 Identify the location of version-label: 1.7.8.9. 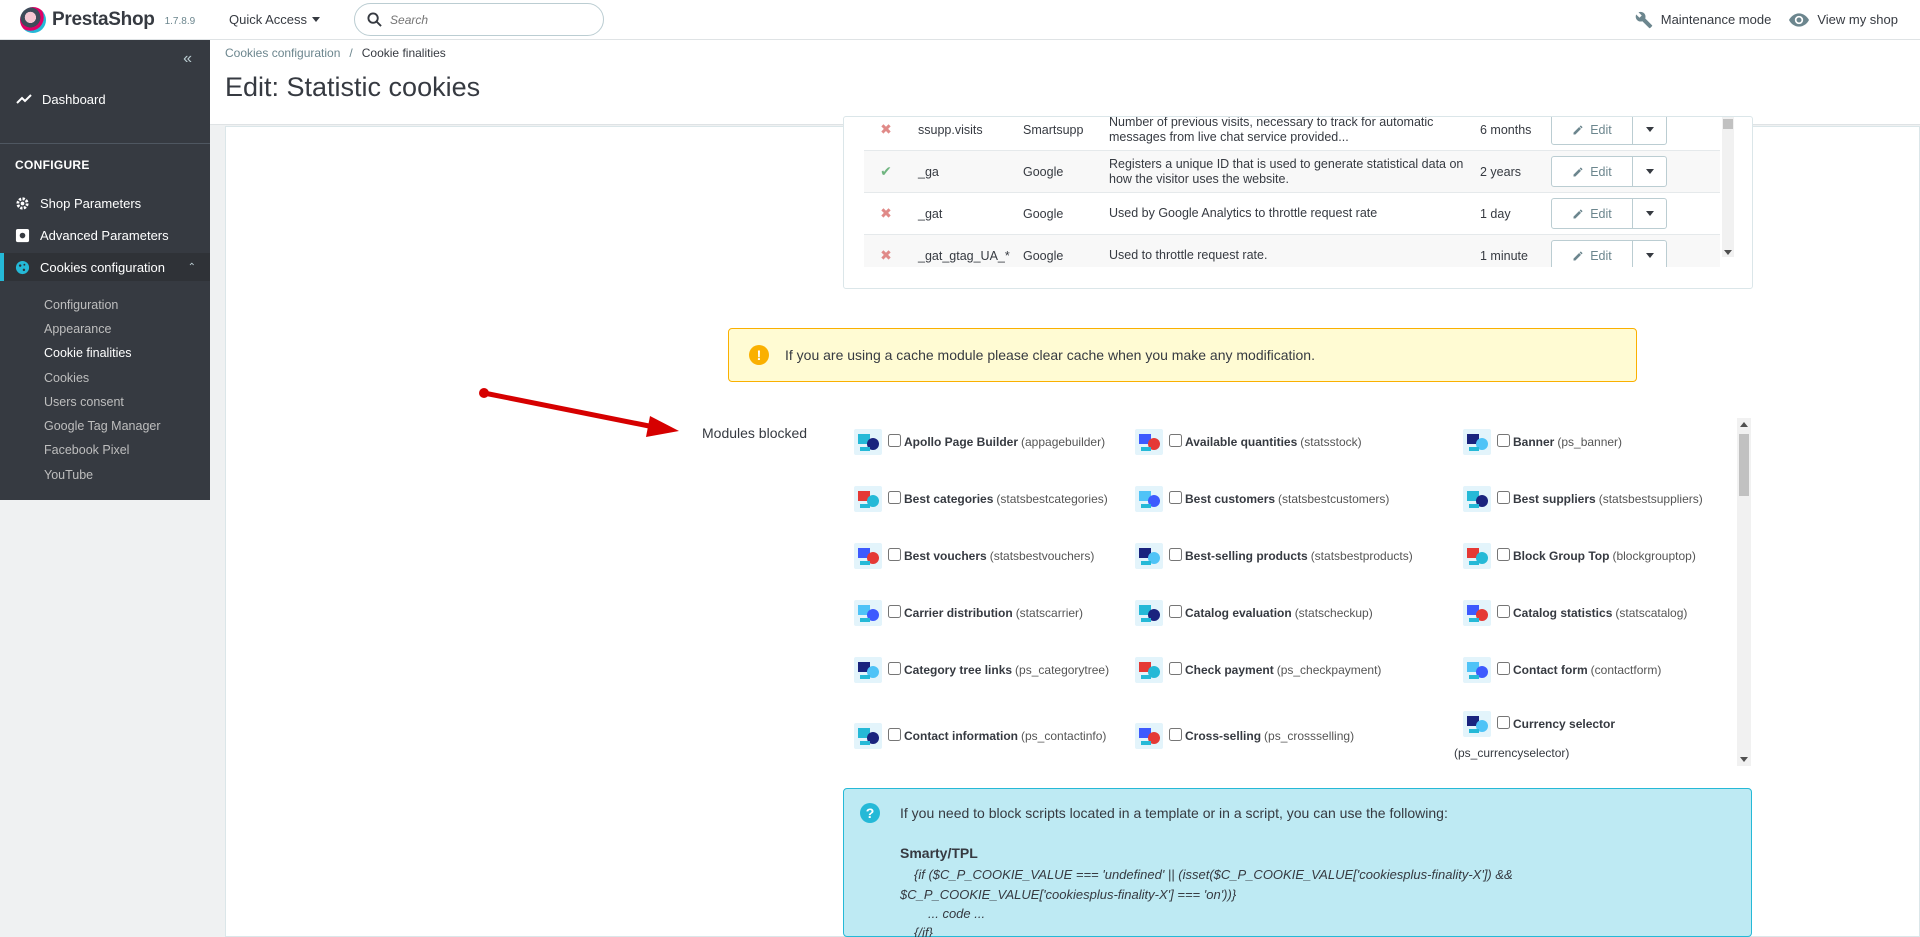
(180, 21).